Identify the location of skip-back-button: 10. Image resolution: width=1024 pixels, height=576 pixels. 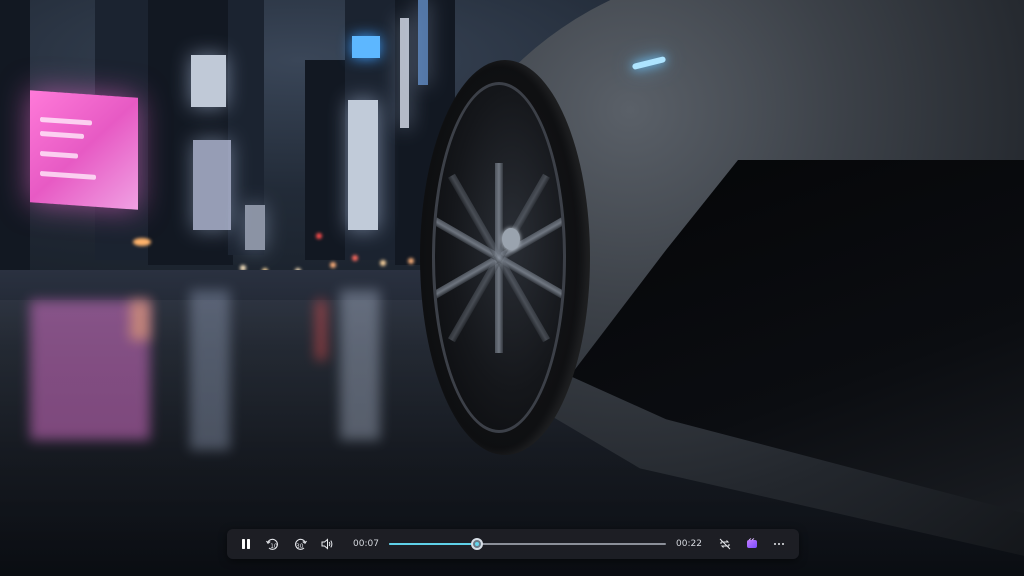
(273, 544).